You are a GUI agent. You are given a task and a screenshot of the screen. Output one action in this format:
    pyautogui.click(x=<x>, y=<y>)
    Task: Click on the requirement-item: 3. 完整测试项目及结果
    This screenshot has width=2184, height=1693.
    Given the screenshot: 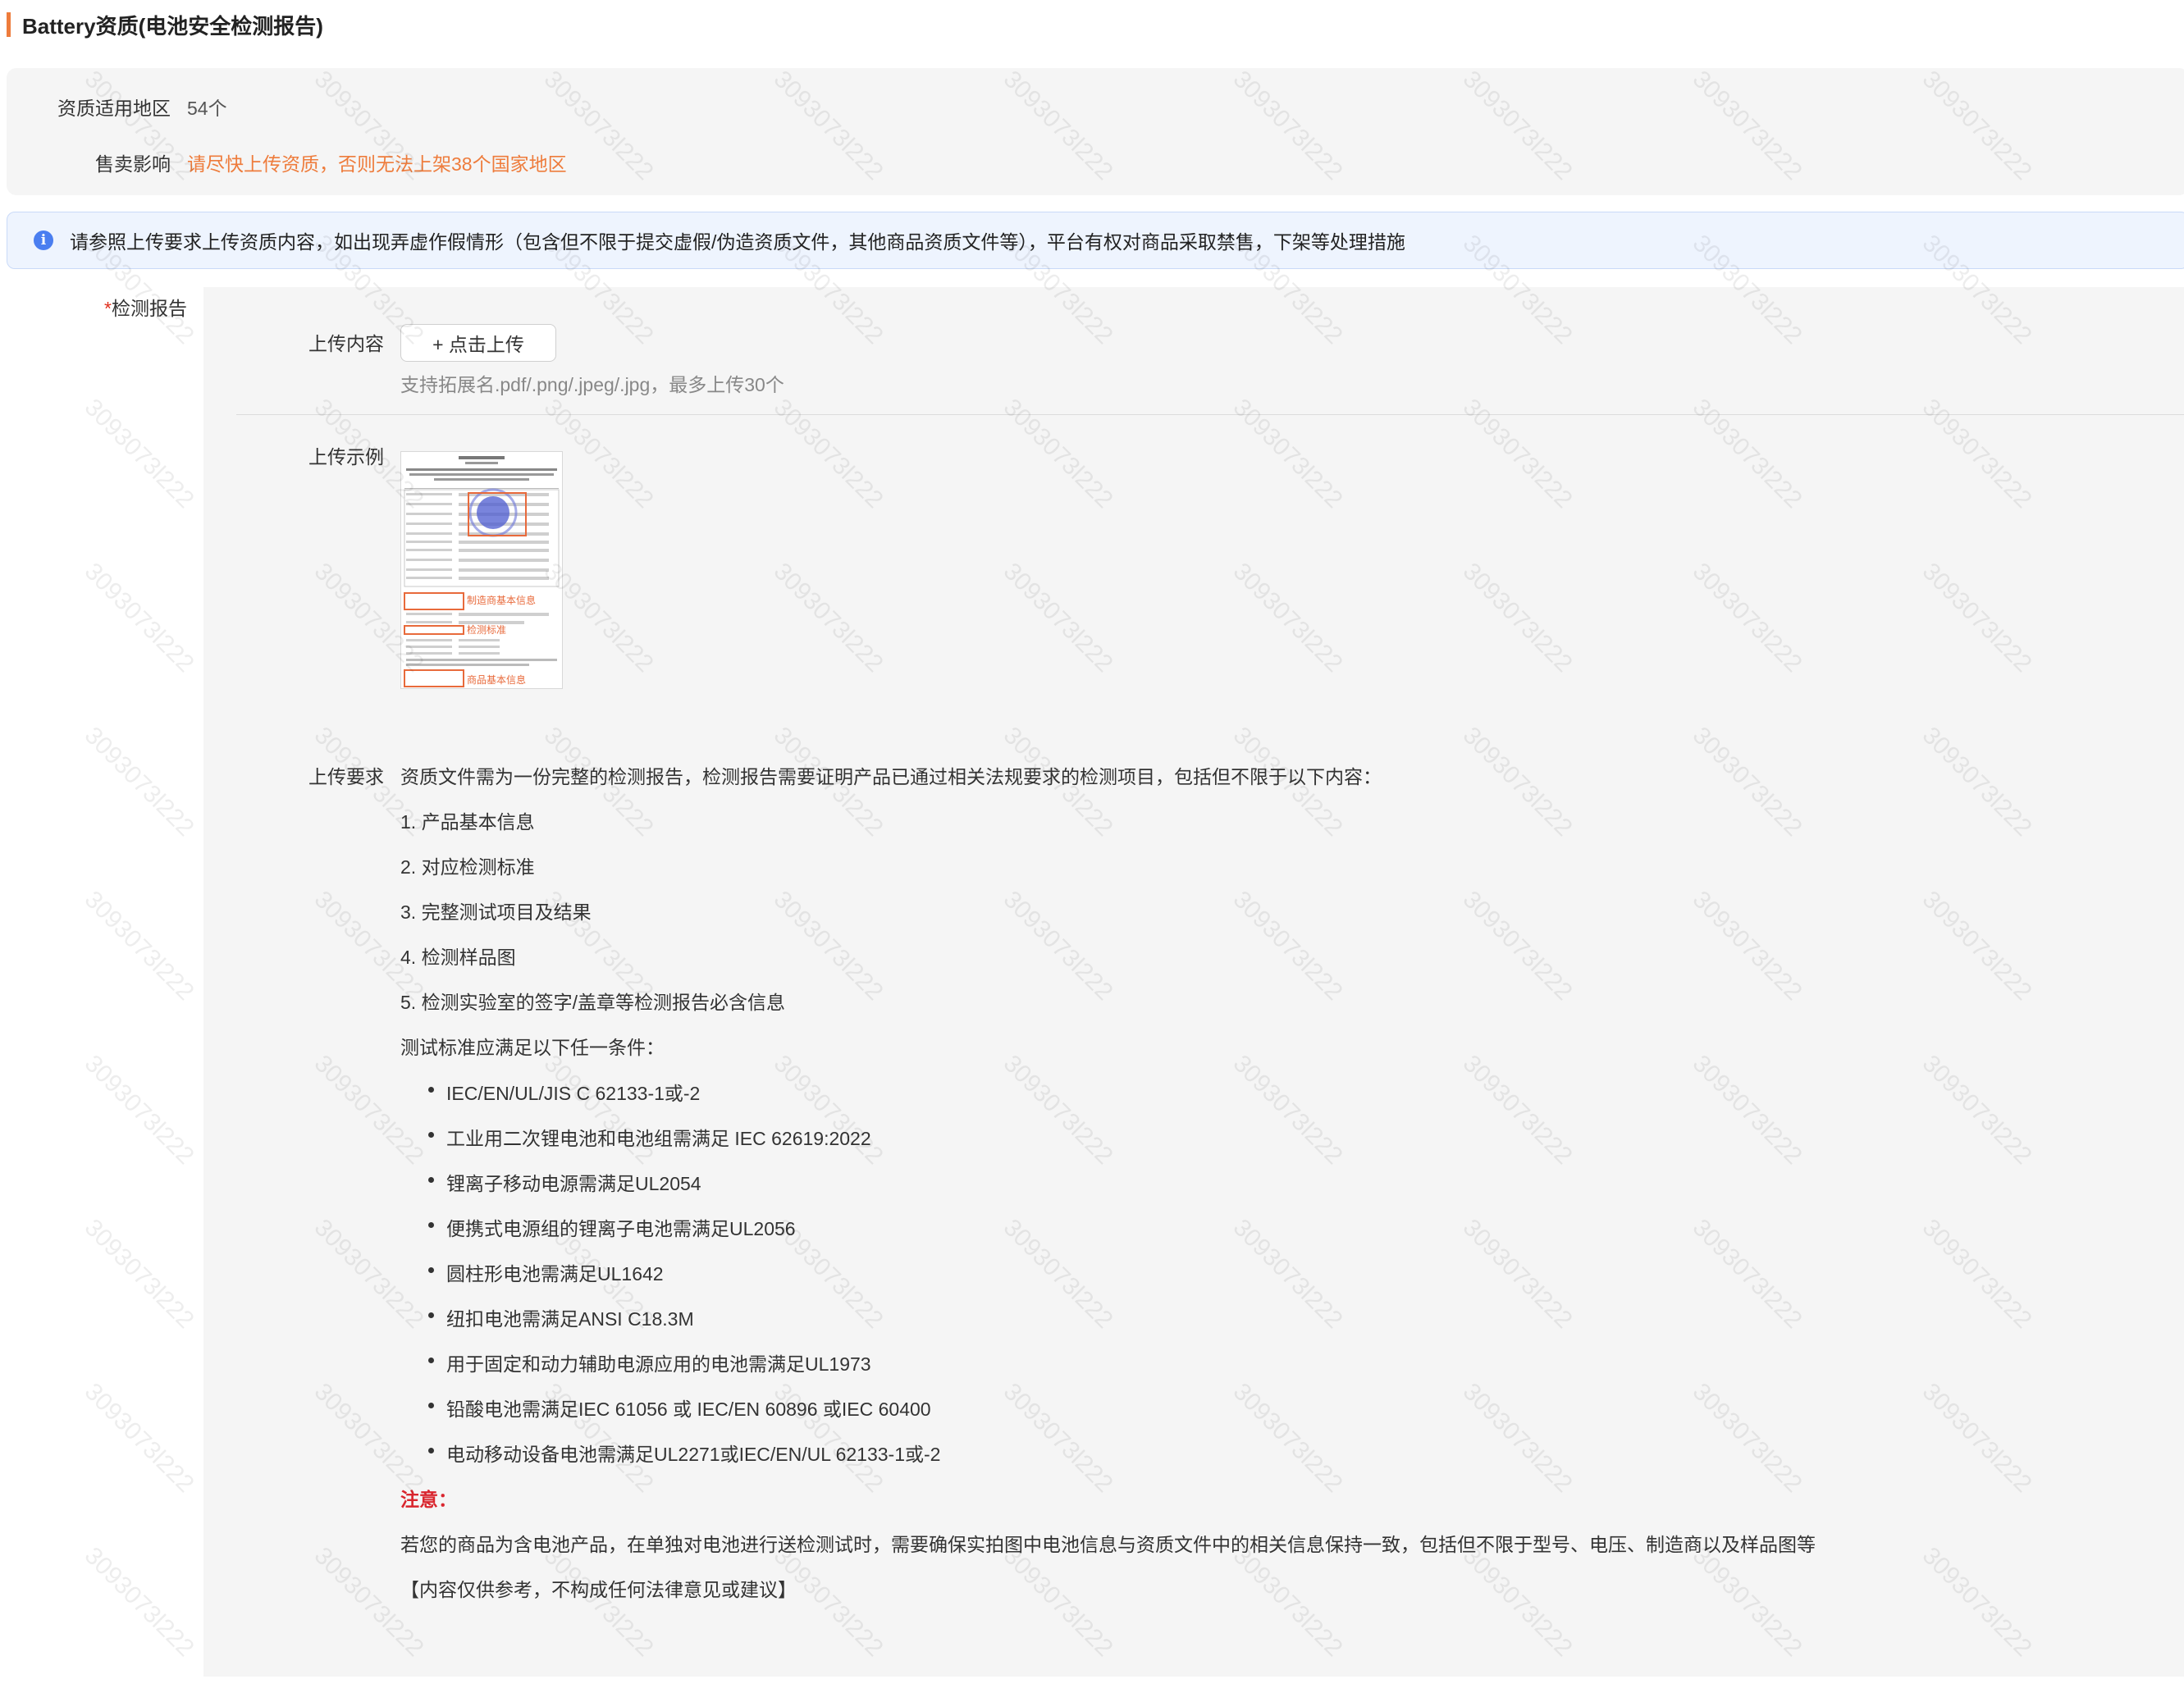 What is the action you would take?
    pyautogui.click(x=496, y=912)
    